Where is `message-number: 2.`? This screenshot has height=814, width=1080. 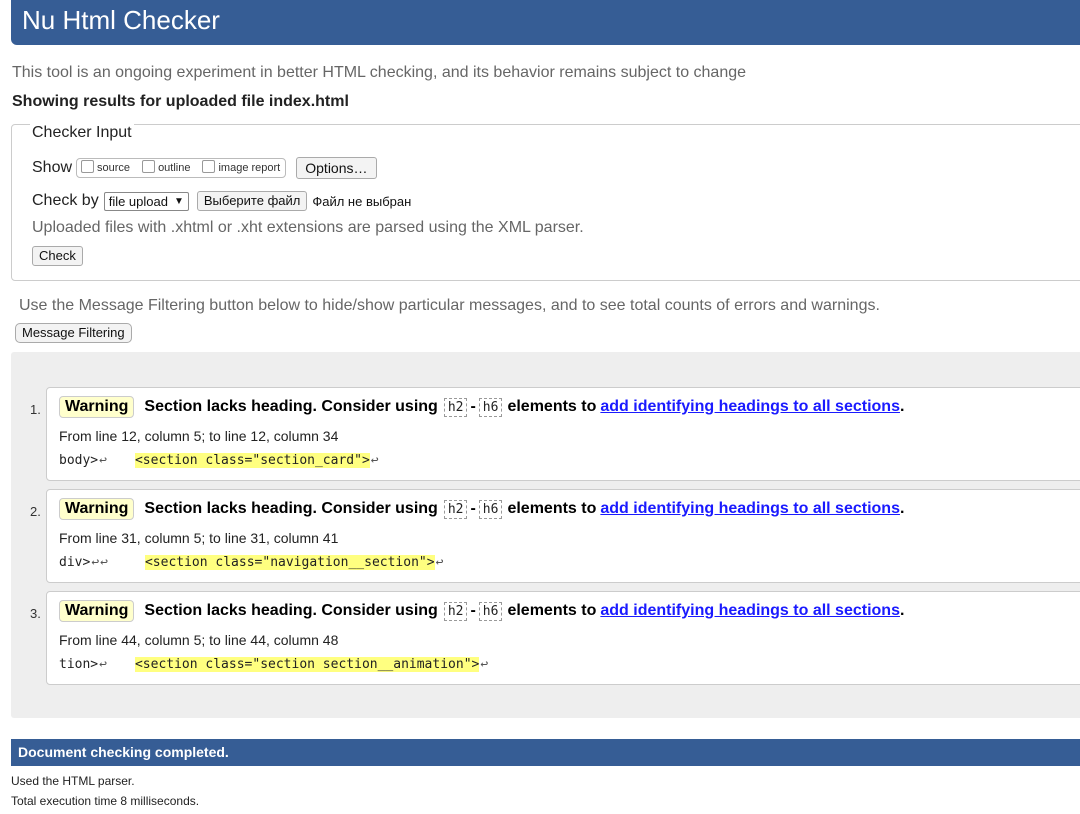
message-number: 2. is located at coordinates (35, 511).